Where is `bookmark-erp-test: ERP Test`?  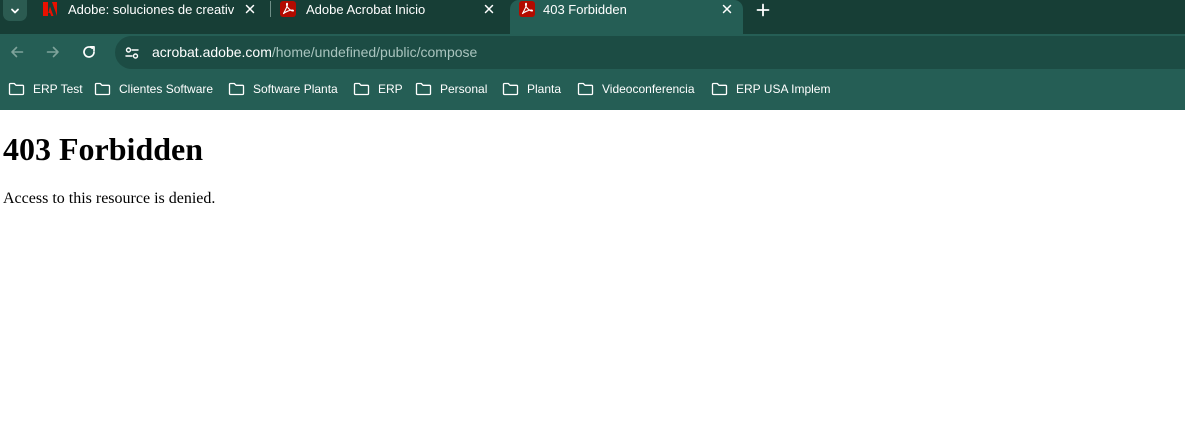
bookmark-erp-test: ERP Test is located at coordinates (45, 89).